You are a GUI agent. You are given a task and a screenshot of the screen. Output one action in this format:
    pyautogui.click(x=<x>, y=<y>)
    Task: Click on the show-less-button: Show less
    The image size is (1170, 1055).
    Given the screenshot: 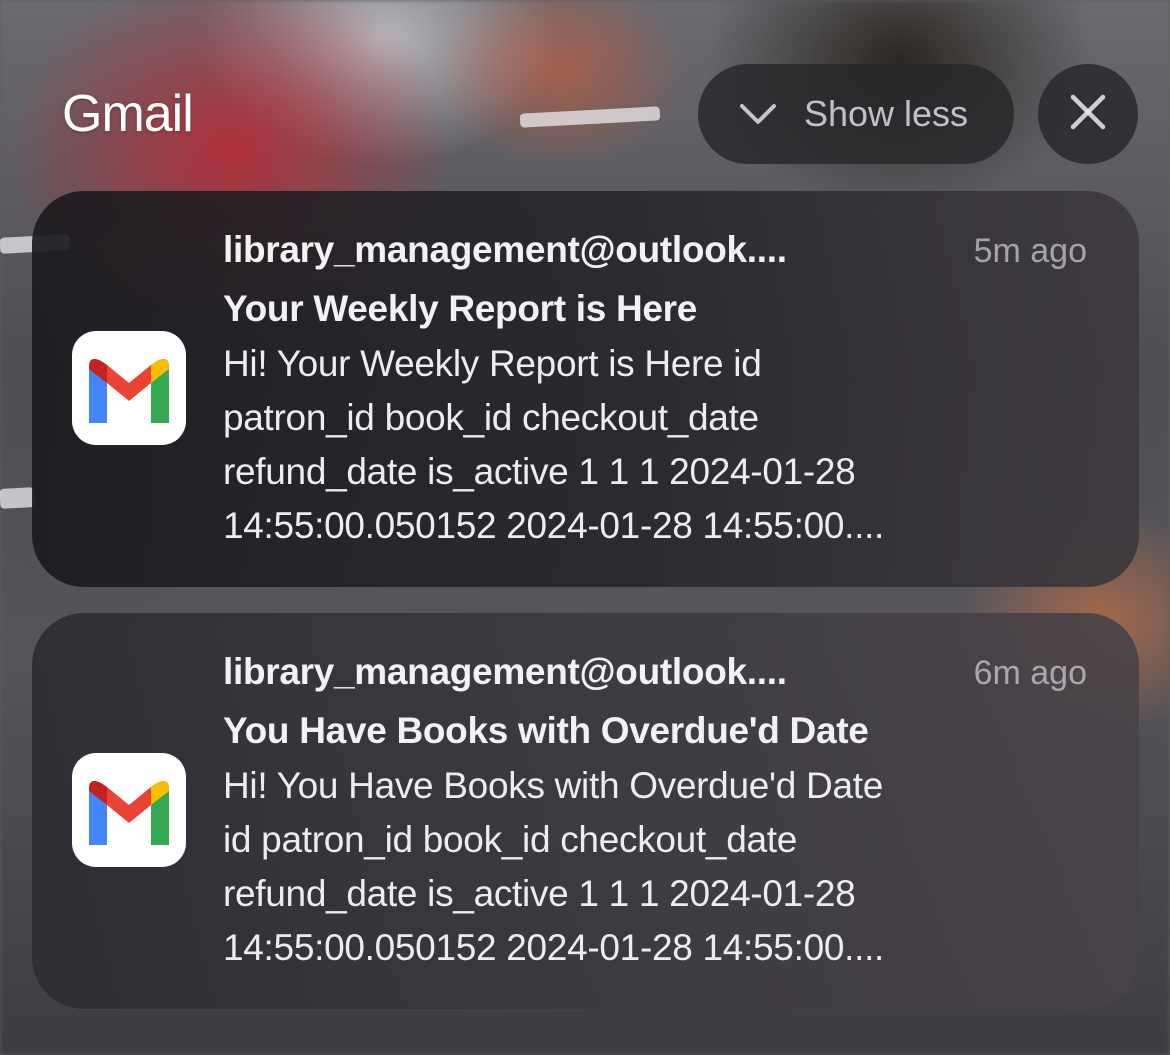 What is the action you would take?
    pyautogui.click(x=856, y=114)
    